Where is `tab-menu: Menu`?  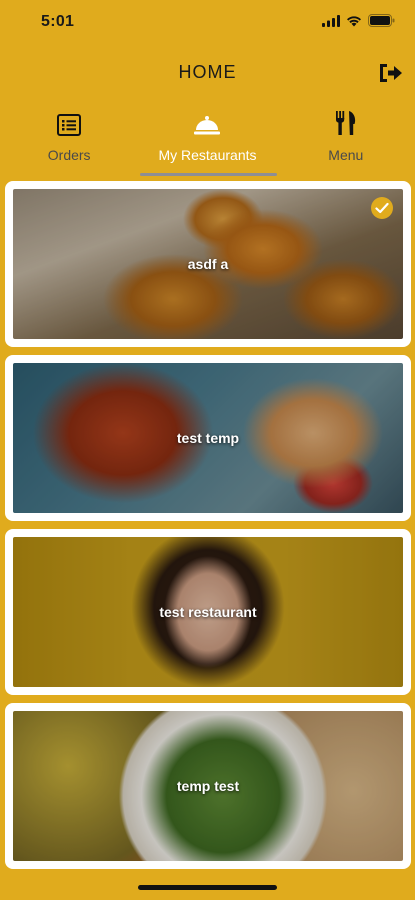
tab-menu: Menu is located at coordinates (346, 142).